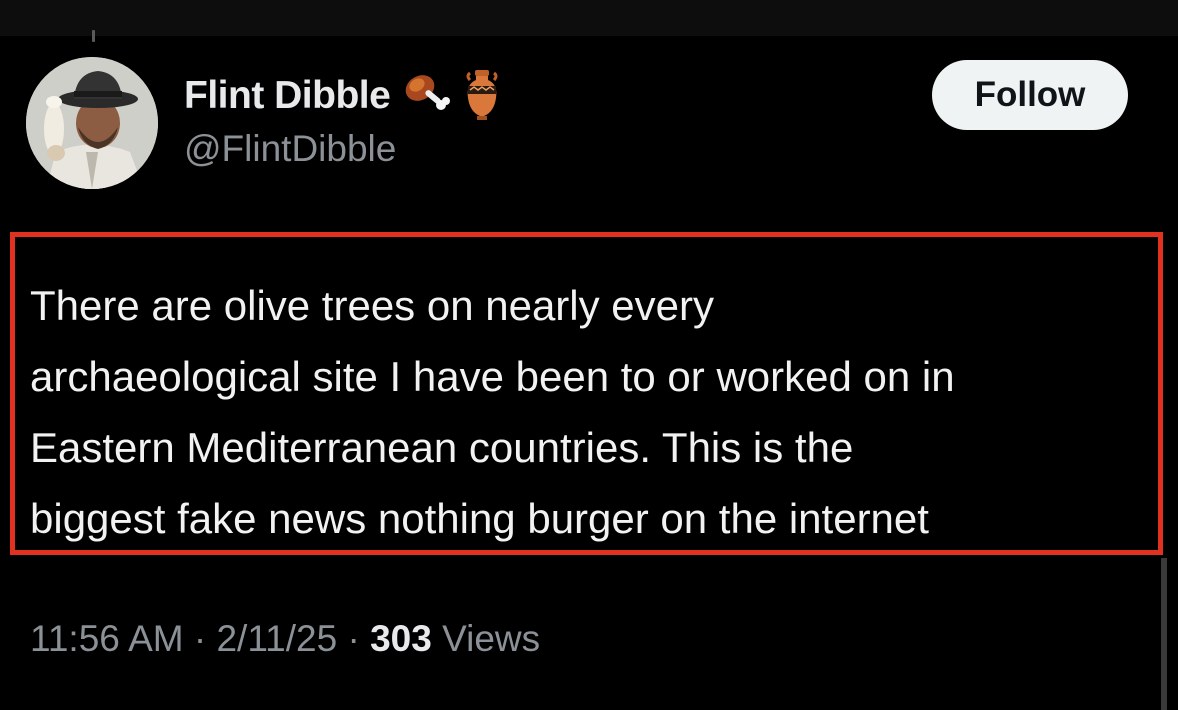 The image size is (1178, 710). I want to click on meat-on-bone-icon, so click(426, 96).